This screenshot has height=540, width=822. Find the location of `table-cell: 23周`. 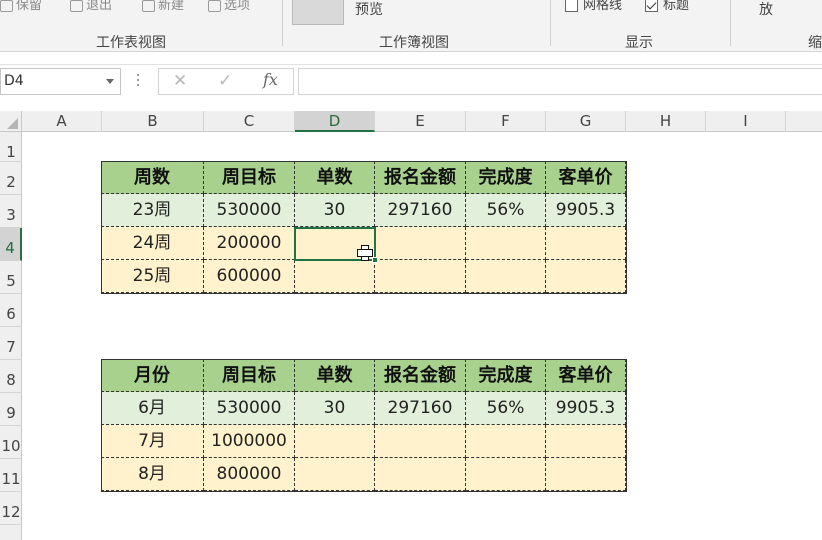

table-cell: 23周 is located at coordinates (152, 210).